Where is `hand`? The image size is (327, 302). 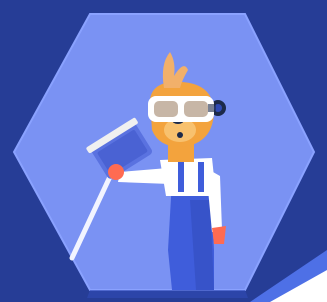 hand is located at coordinates (116, 172).